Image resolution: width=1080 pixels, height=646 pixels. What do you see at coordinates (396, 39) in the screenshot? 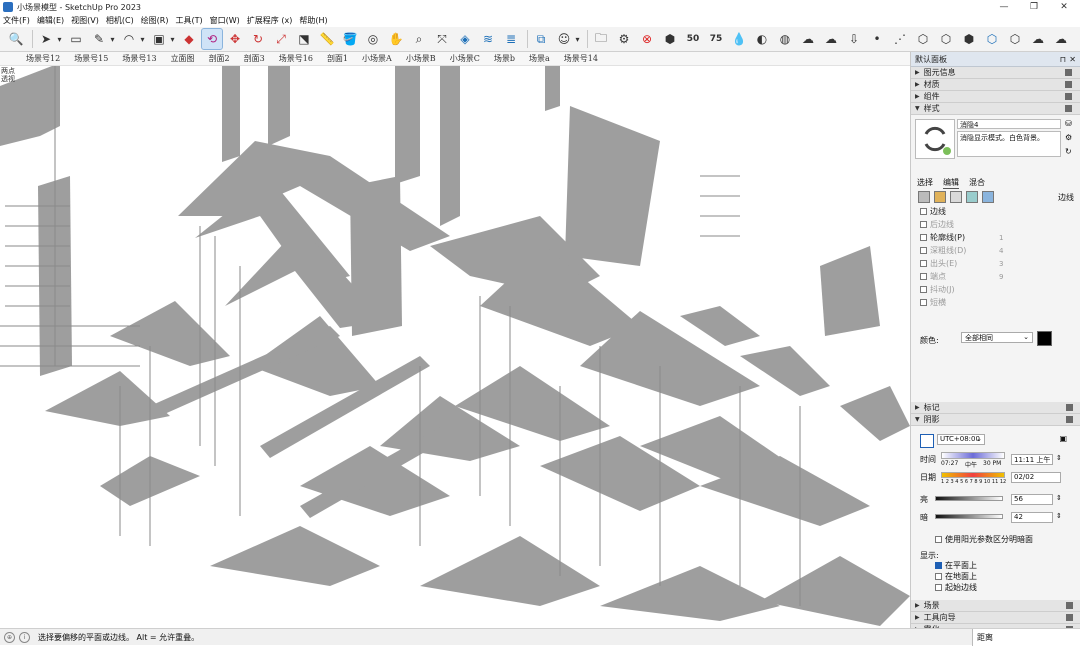
I see `pan-icon: ✋` at bounding box center [396, 39].